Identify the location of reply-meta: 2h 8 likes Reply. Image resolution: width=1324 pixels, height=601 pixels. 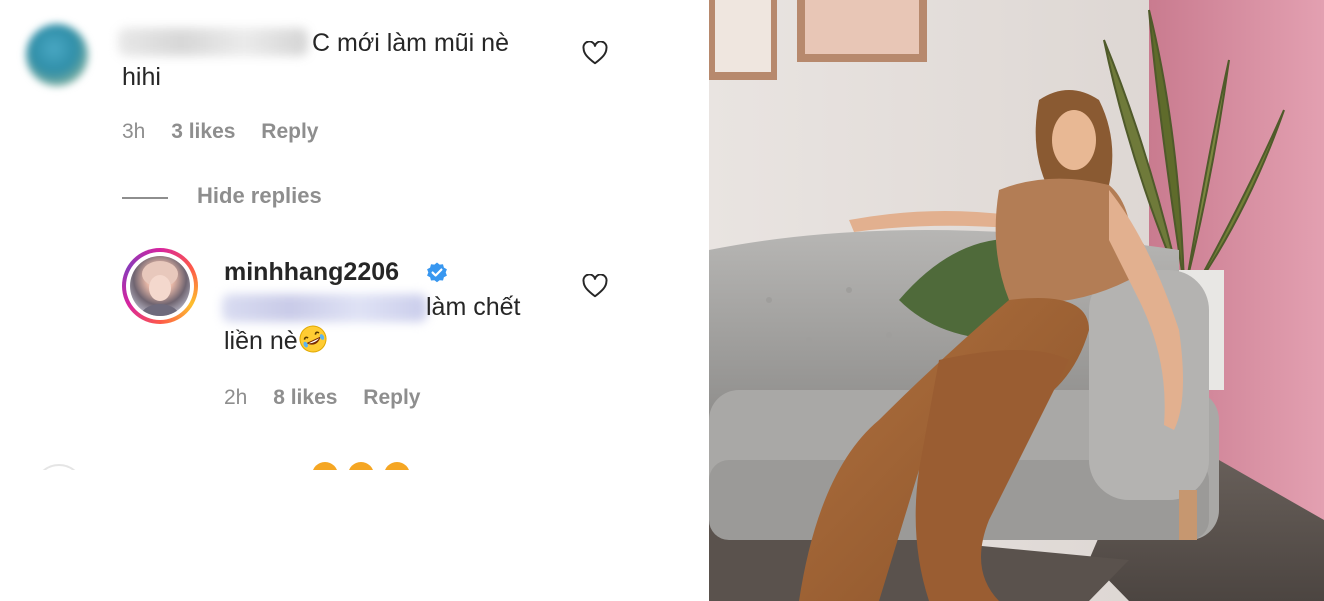
(332, 398).